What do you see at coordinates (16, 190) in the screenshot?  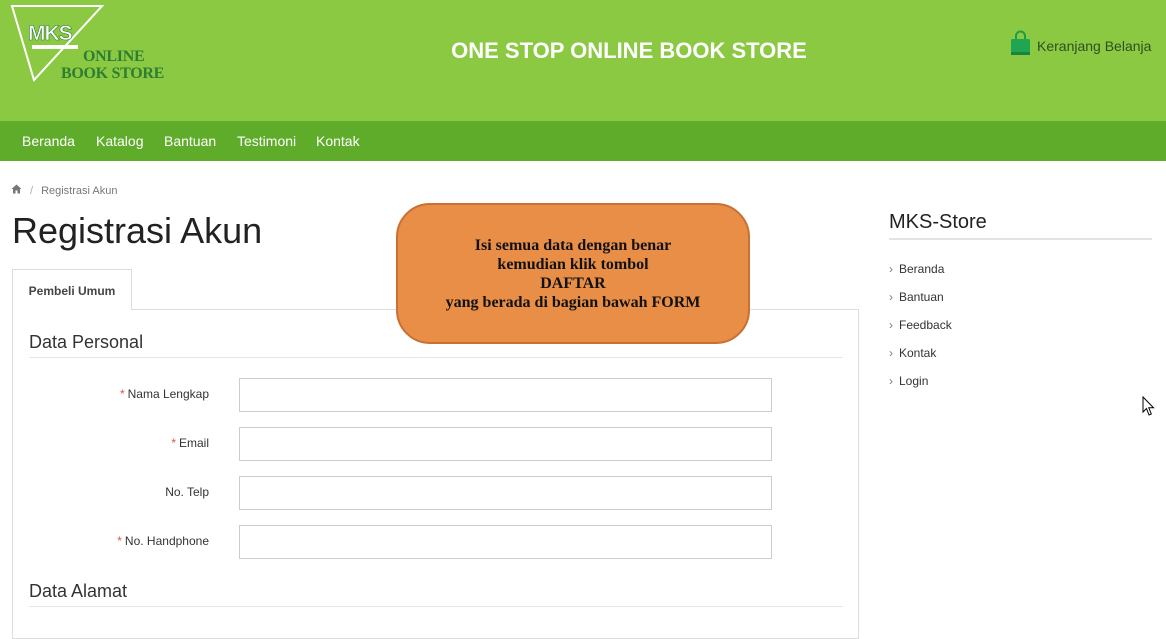 I see `home-icon` at bounding box center [16, 190].